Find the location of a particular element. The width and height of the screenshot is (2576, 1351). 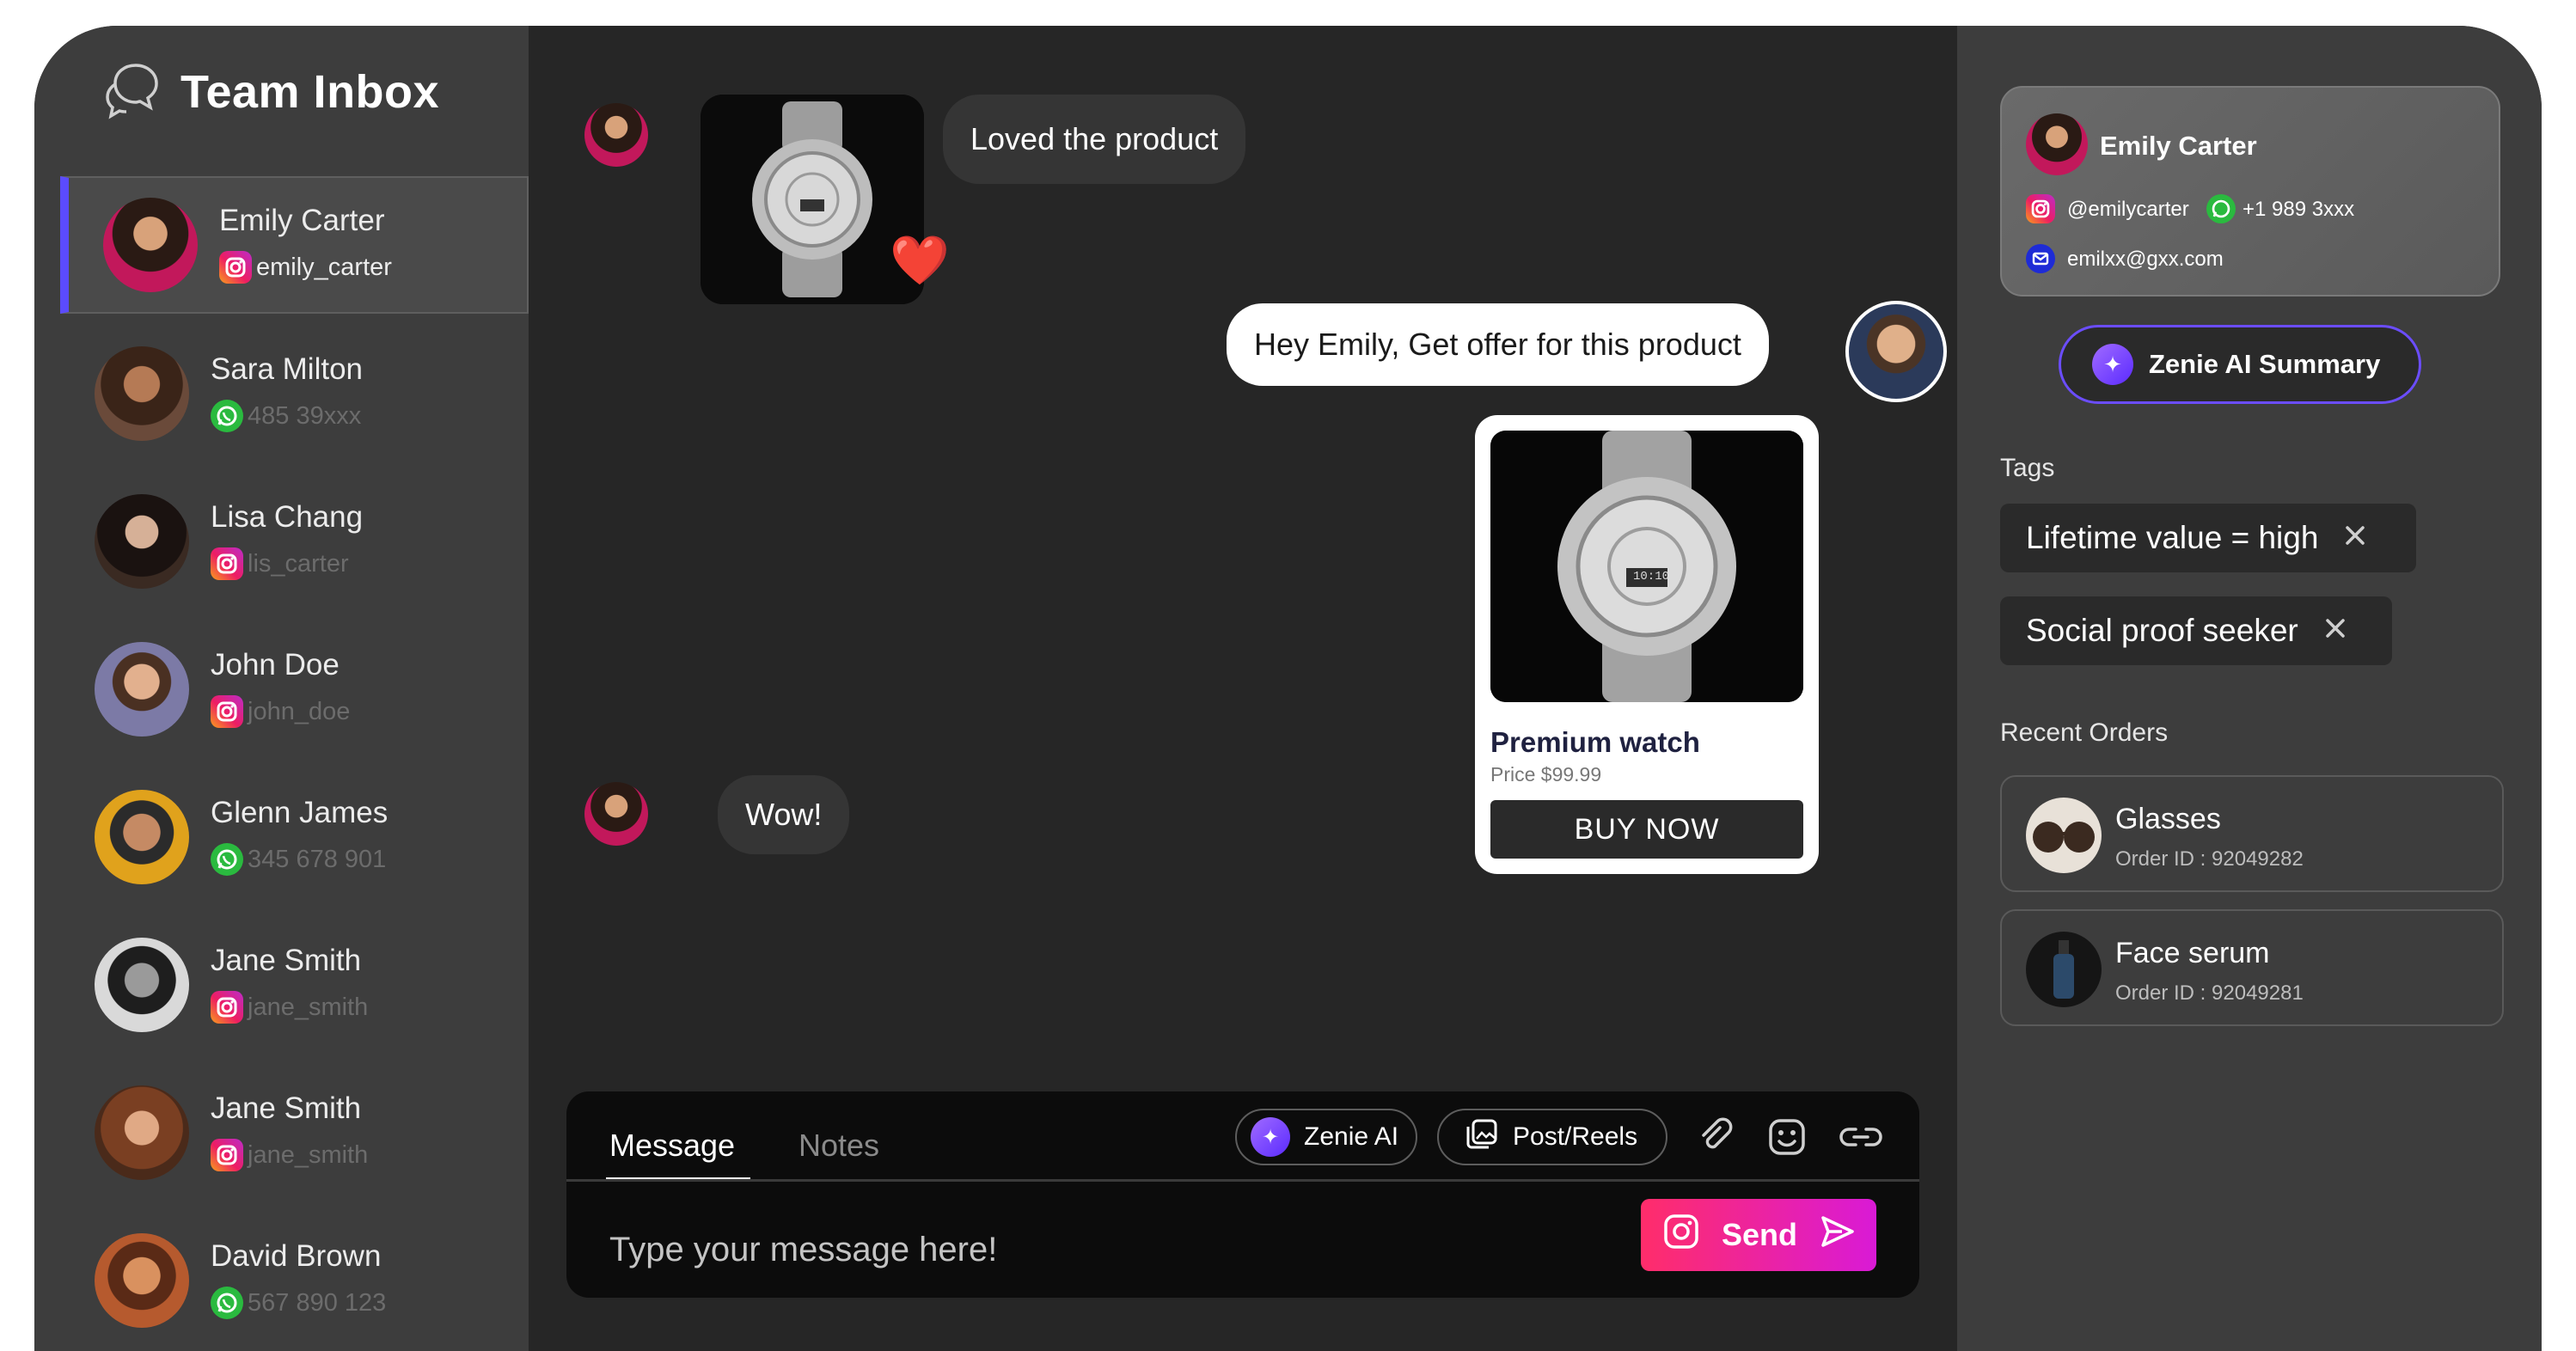

heart-reaction-icon: ❤️ is located at coordinates (920, 260).